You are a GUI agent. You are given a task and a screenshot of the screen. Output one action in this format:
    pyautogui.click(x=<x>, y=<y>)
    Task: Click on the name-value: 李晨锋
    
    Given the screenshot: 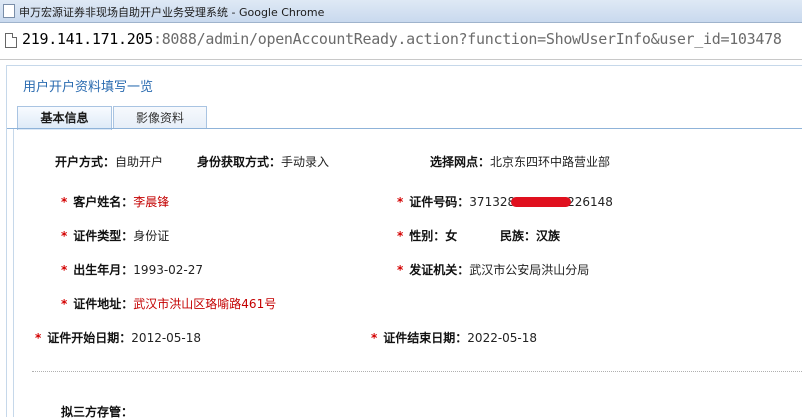 What is the action you would take?
    pyautogui.click(x=151, y=202)
    